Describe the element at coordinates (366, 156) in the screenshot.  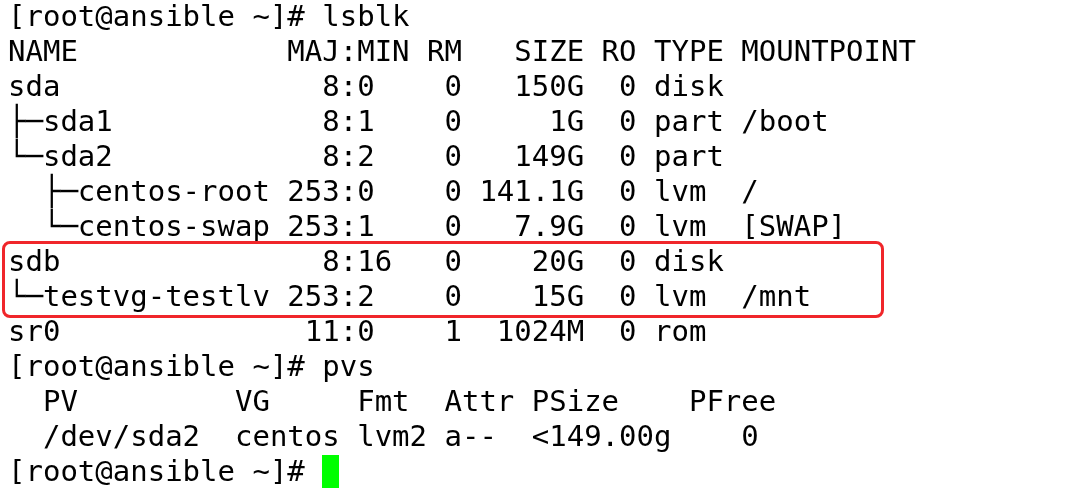
I see `terminal-line: └─sda2 8:2 0 149G 0 part` at that location.